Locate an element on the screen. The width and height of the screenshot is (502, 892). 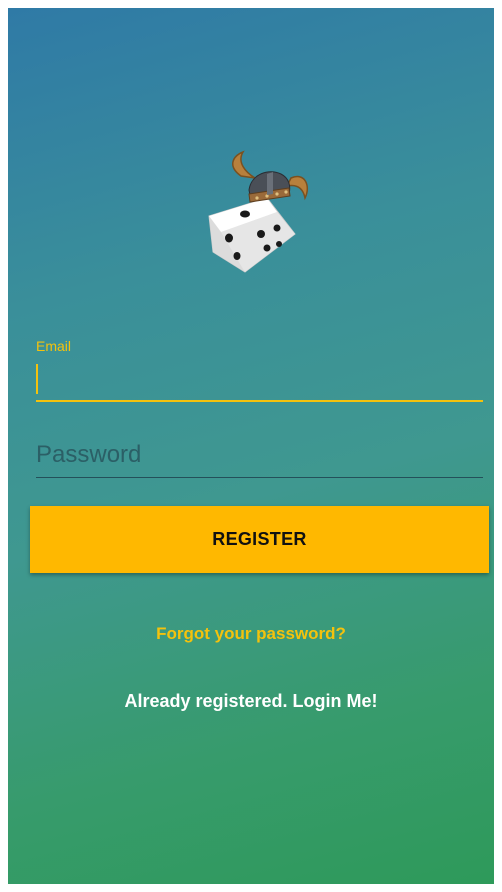
email-input is located at coordinates (259, 381).